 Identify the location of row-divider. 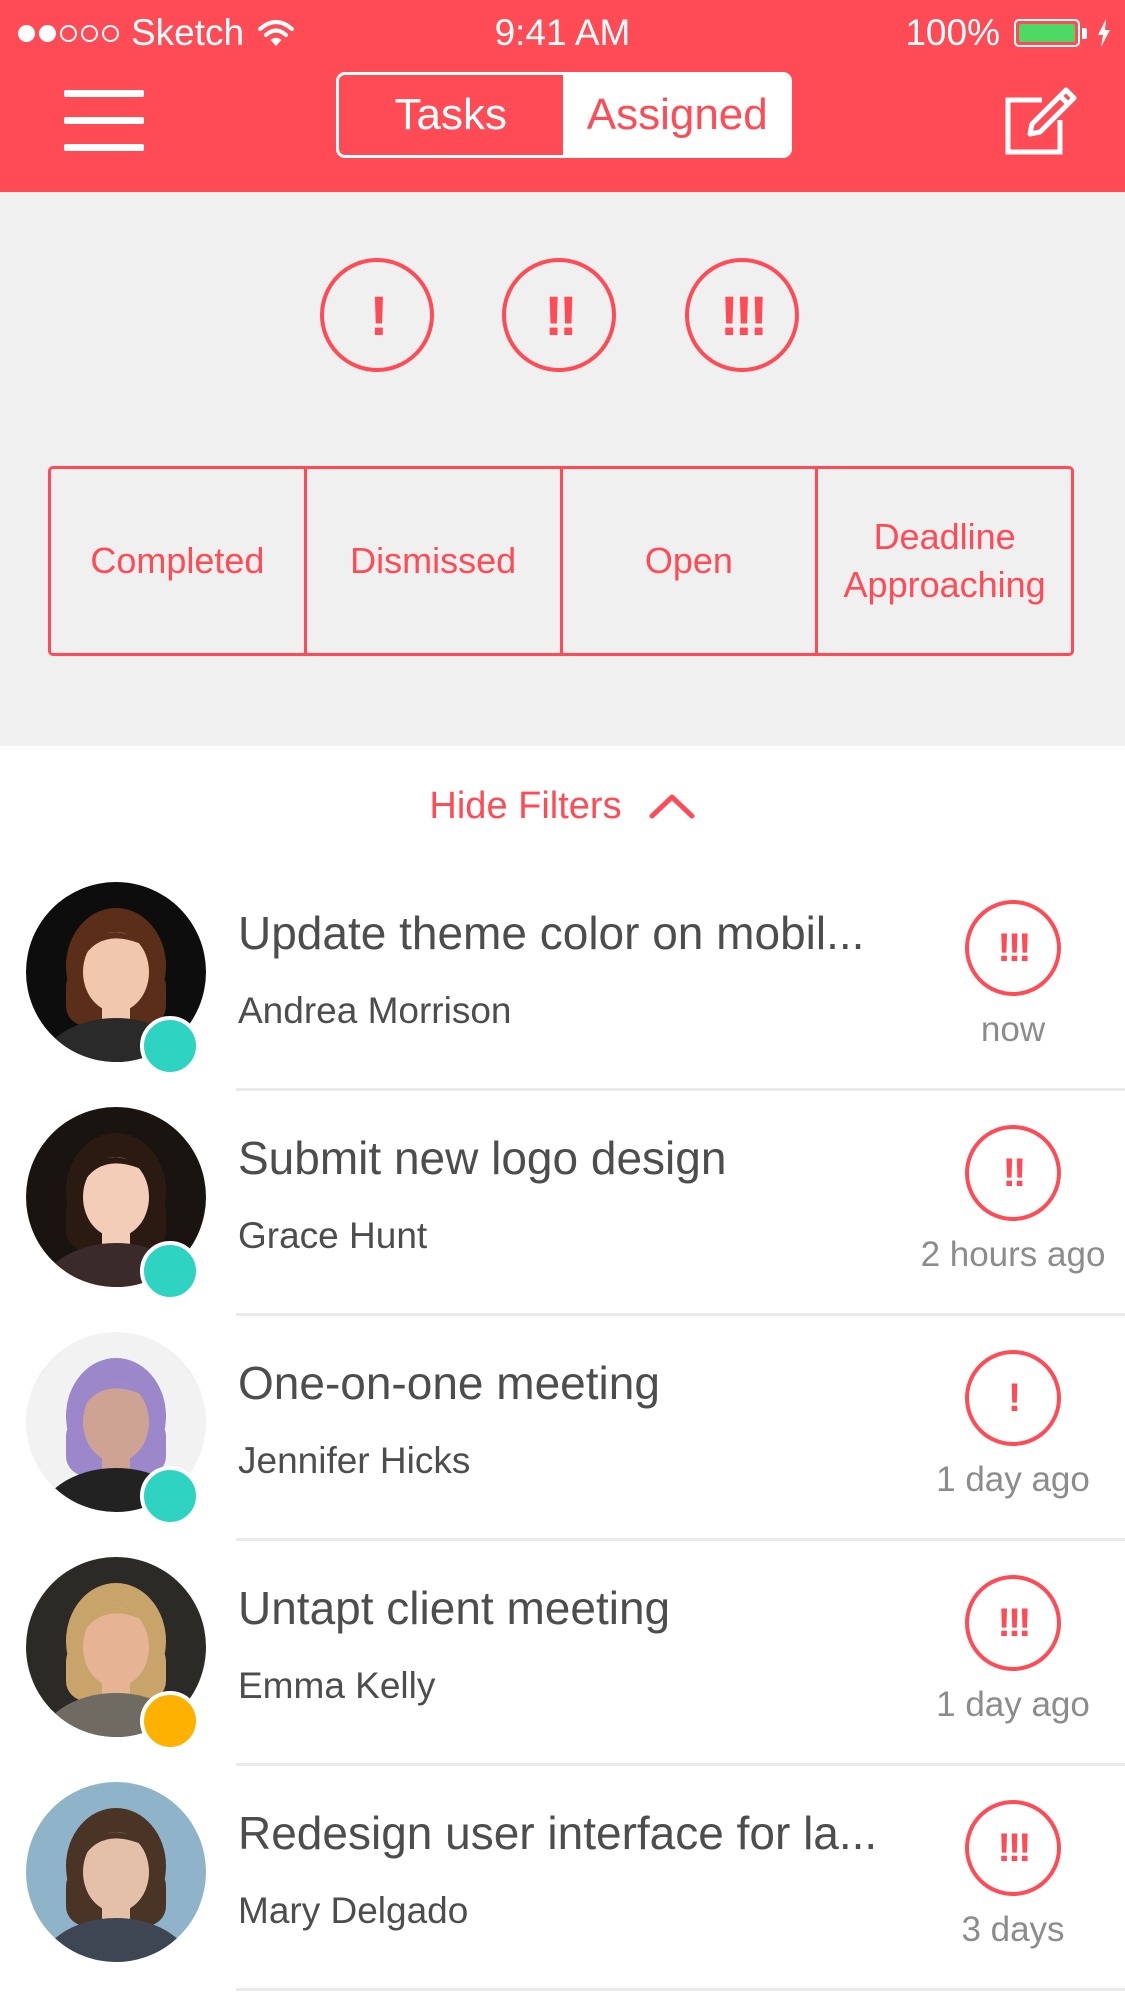
(680, 1989).